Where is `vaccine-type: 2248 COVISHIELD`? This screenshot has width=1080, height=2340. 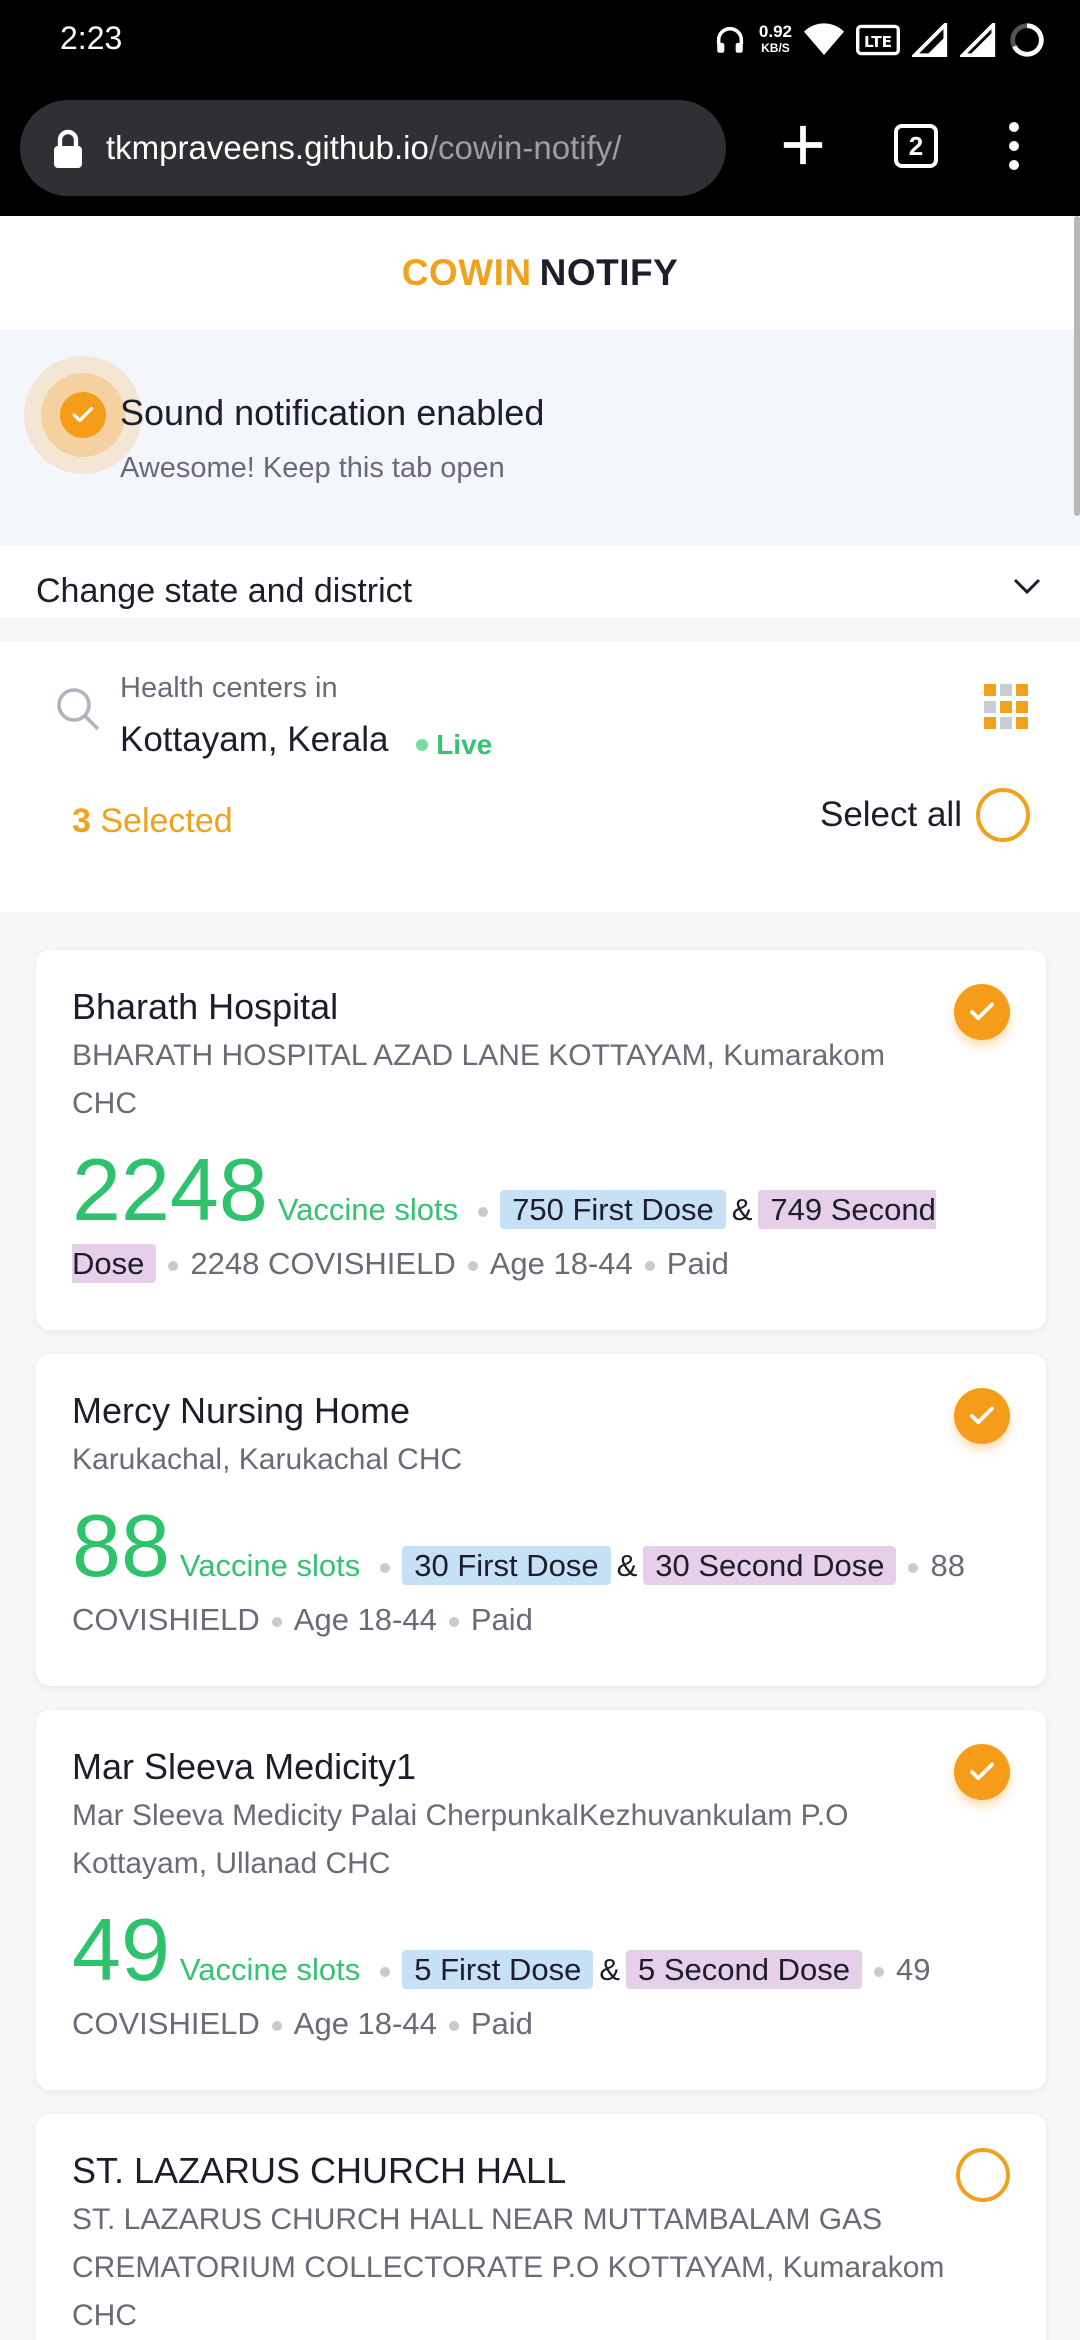 vaccine-type: 2248 COVISHIELD is located at coordinates (323, 1263).